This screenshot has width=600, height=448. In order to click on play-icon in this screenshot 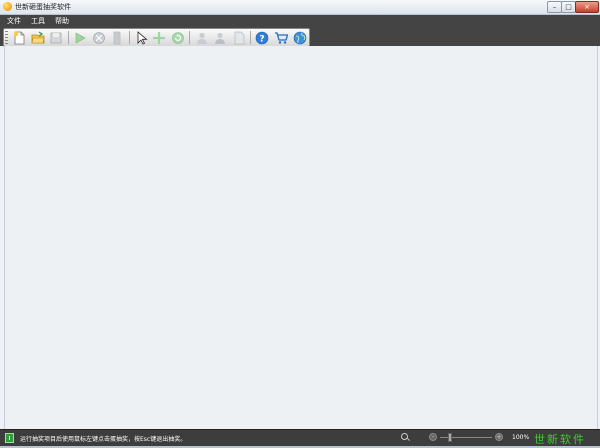, I will do `click(80, 37)`.